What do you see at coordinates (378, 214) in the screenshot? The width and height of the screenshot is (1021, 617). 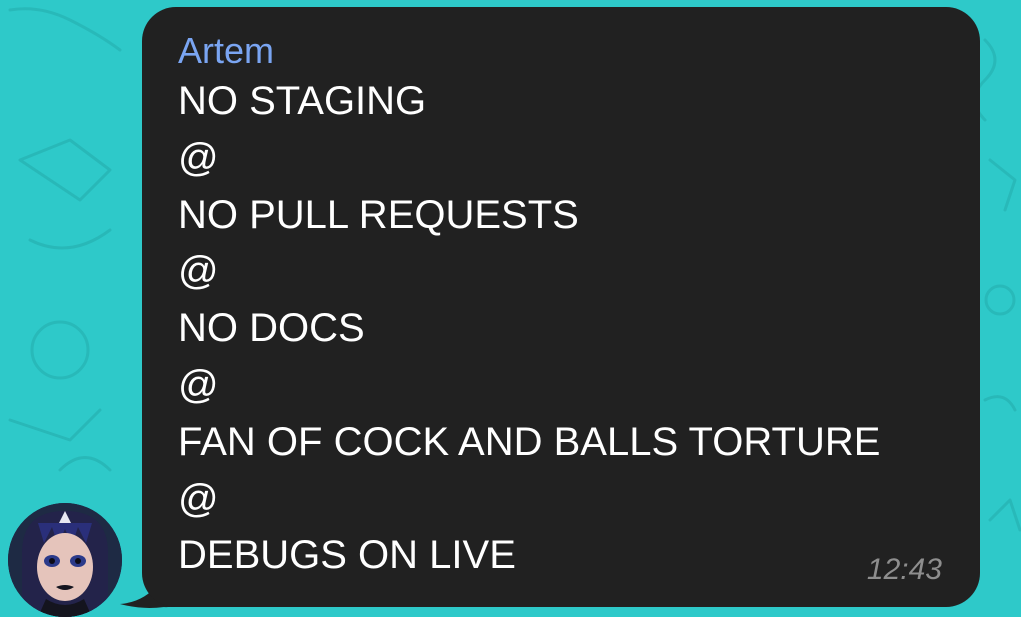 I see `message-line: NO PULL REQUESTS` at bounding box center [378, 214].